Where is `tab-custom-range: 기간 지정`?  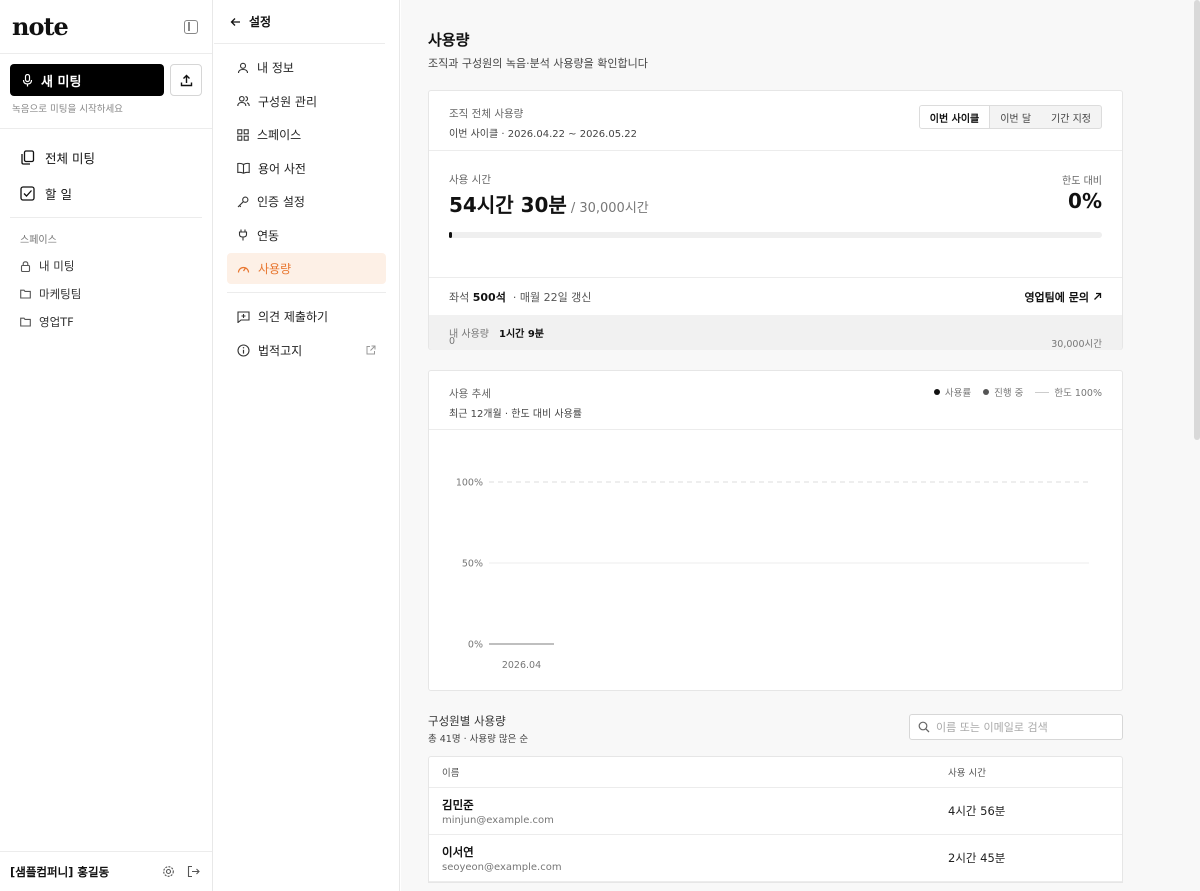
tab-custom-range: 기간 지정 is located at coordinates (1071, 117).